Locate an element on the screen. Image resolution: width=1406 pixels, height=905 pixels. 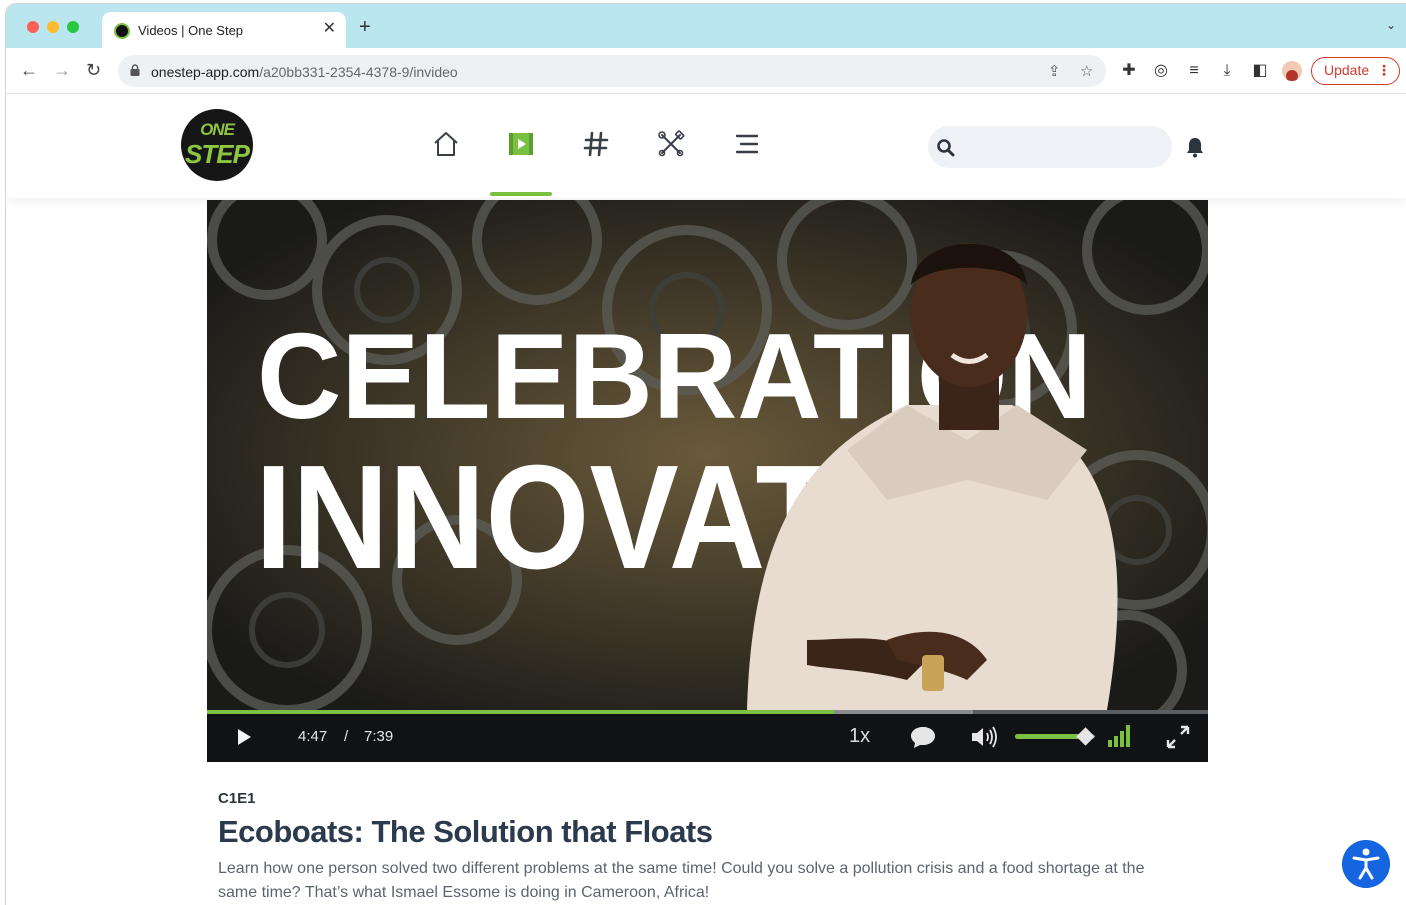
update-button: Update ⋮ is located at coordinates (1355, 71).